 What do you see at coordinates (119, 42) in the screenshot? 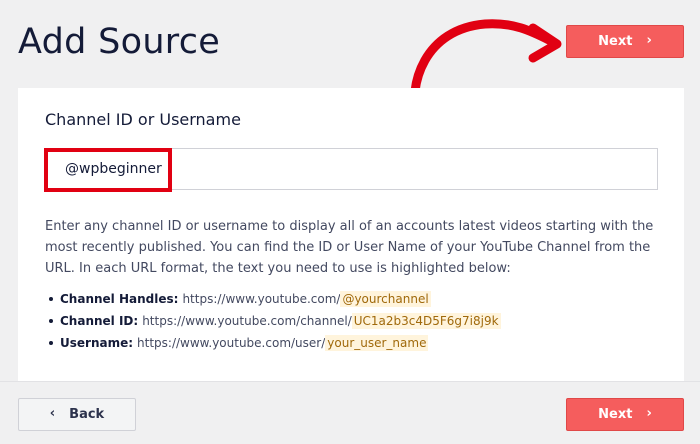
I see `page-title: Add Source` at bounding box center [119, 42].